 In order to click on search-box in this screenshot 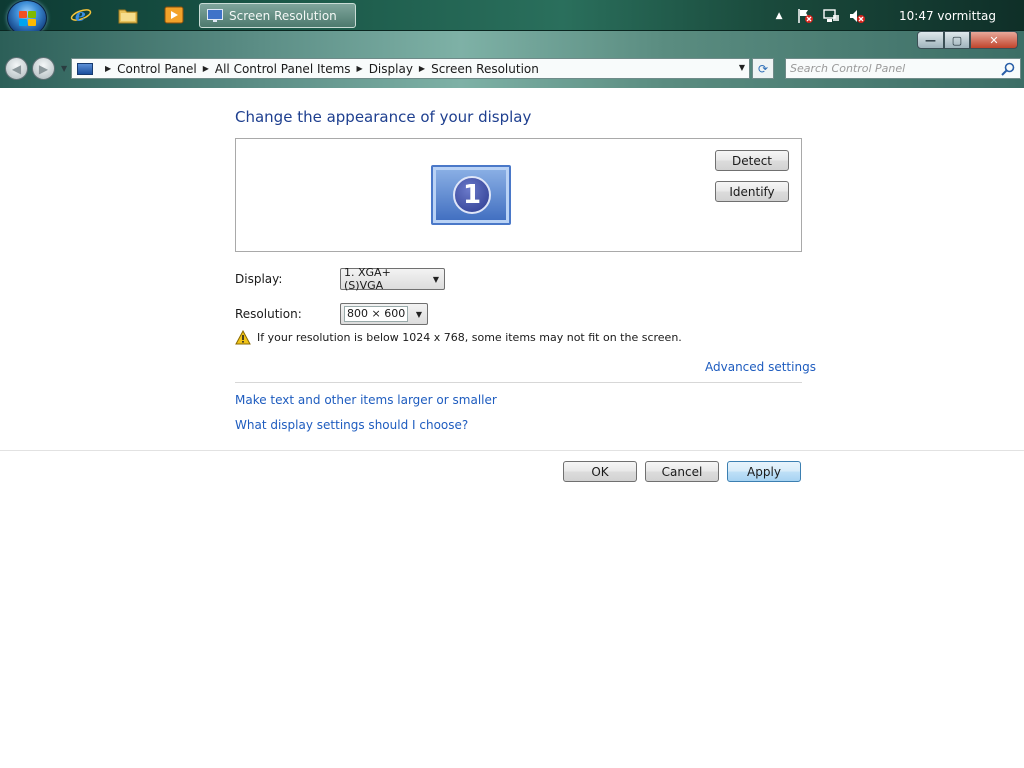, I will do `click(903, 68)`.